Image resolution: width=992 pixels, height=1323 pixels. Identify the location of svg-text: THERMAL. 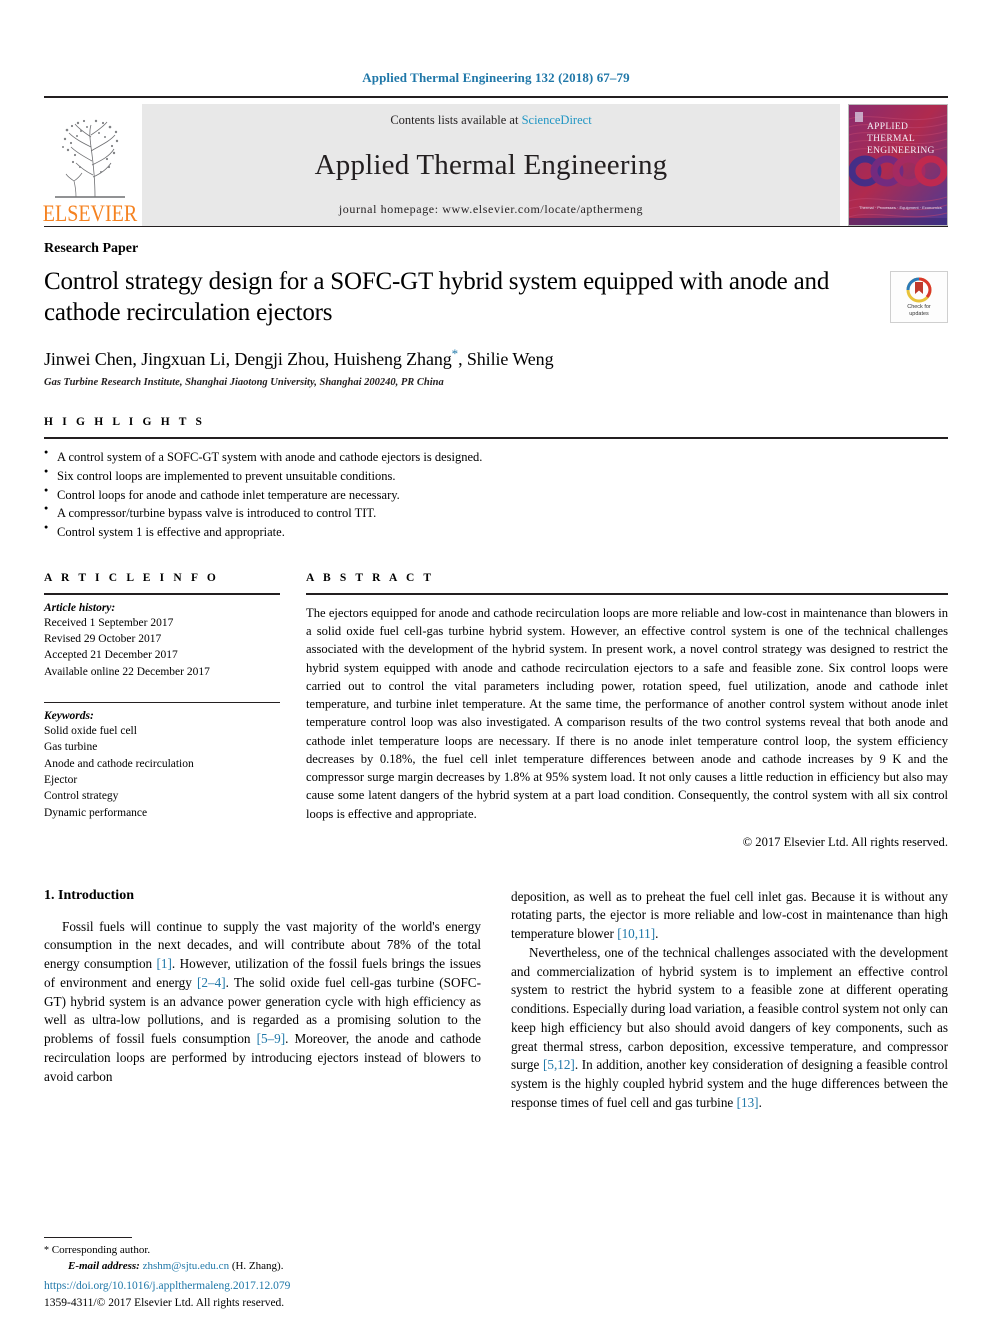
(891, 139).